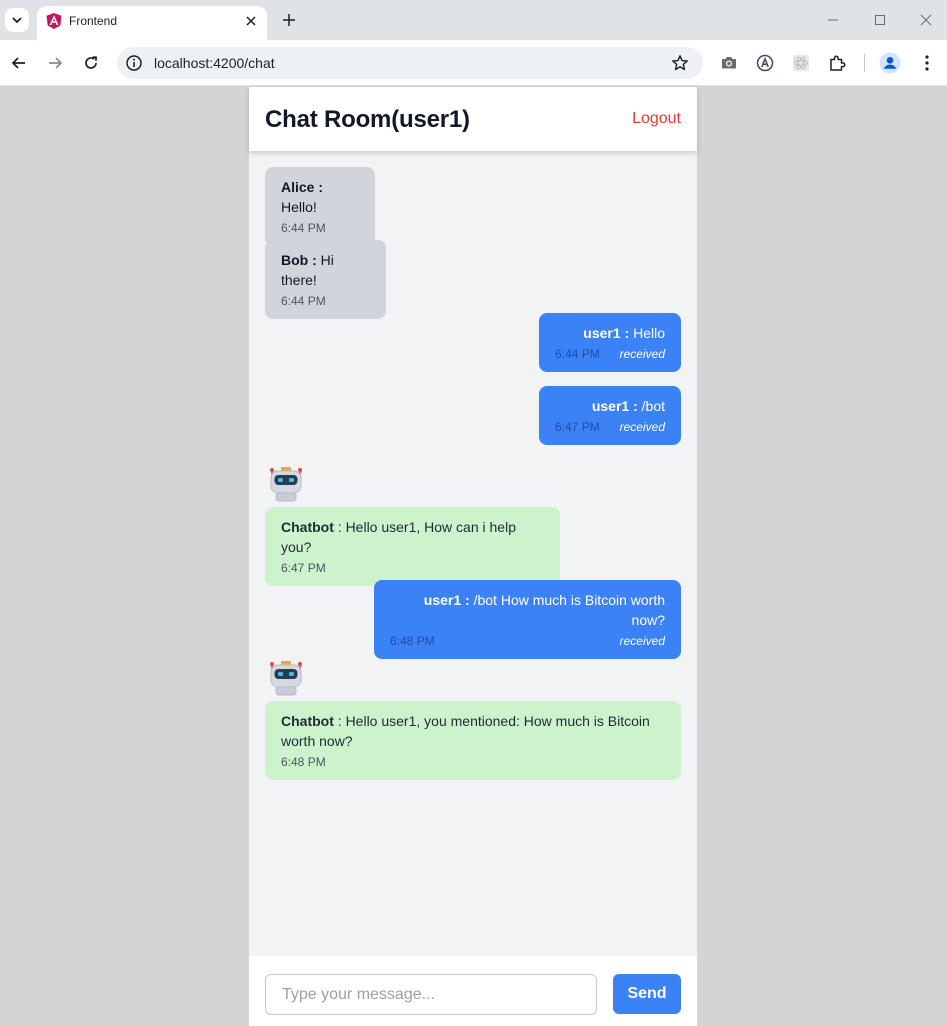  I want to click on camera-icon, so click(729, 63).